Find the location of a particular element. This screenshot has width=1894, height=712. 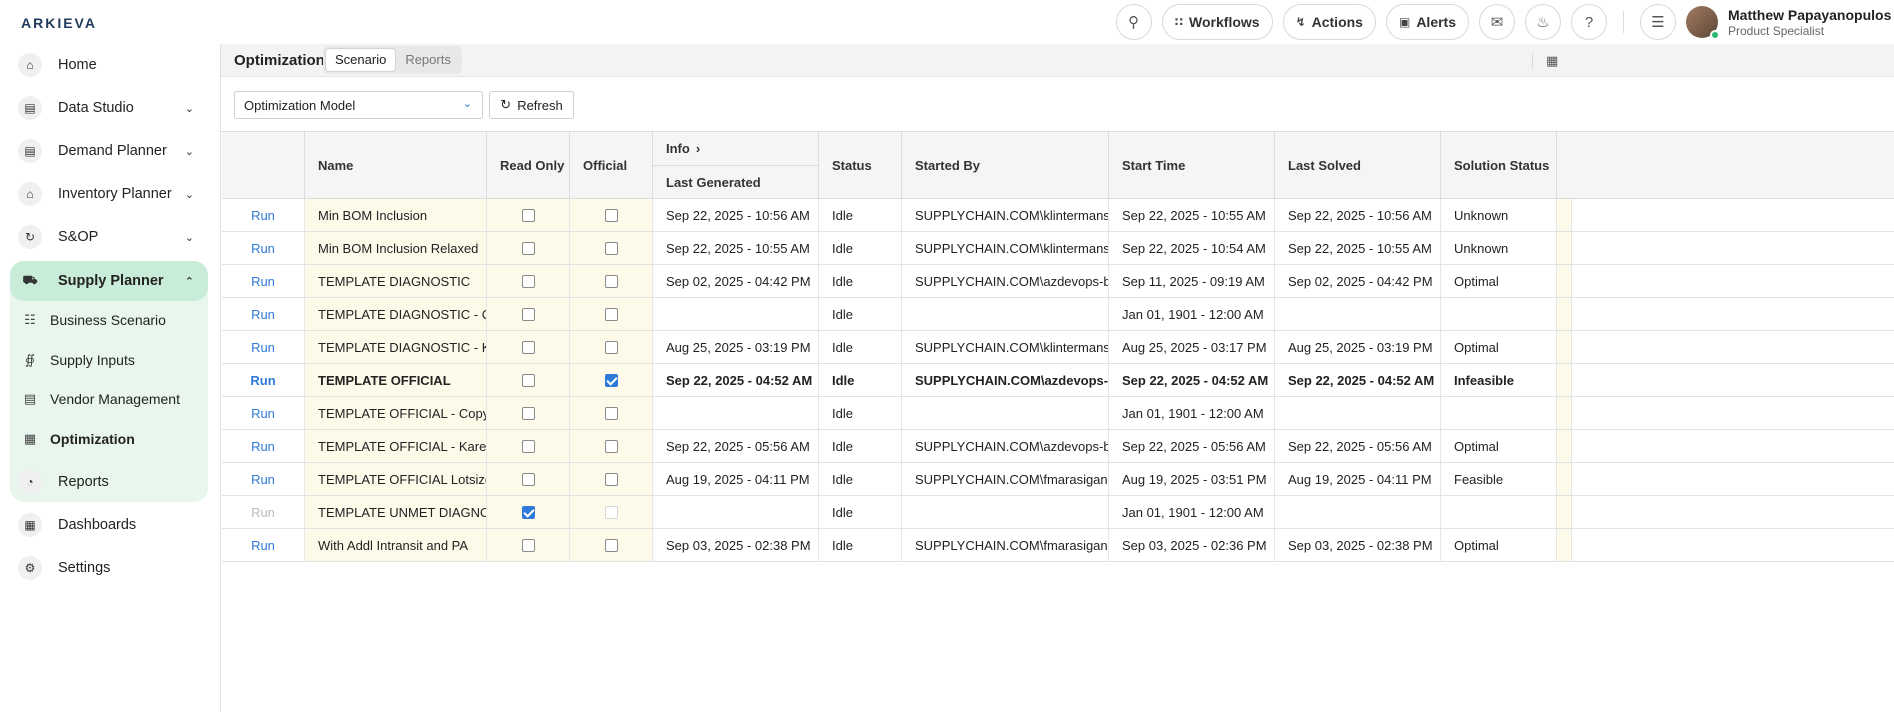

sidebar-subitem-supply-inputs: ∯ Supply Inputs is located at coordinates (109, 360).